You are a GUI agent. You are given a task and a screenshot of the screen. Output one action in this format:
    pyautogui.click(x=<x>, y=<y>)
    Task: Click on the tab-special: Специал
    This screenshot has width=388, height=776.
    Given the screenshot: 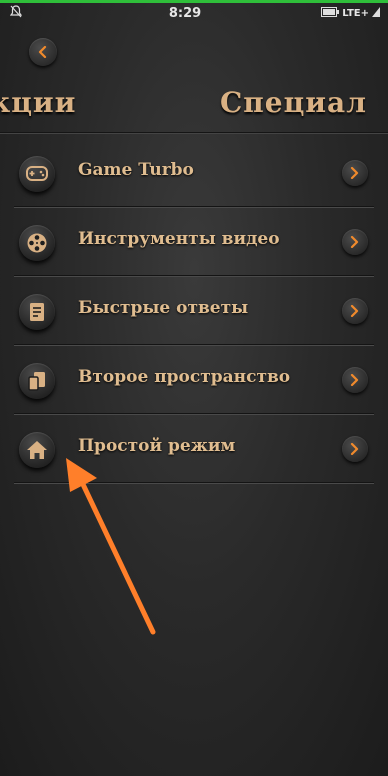 What is the action you would take?
    pyautogui.click(x=293, y=102)
    